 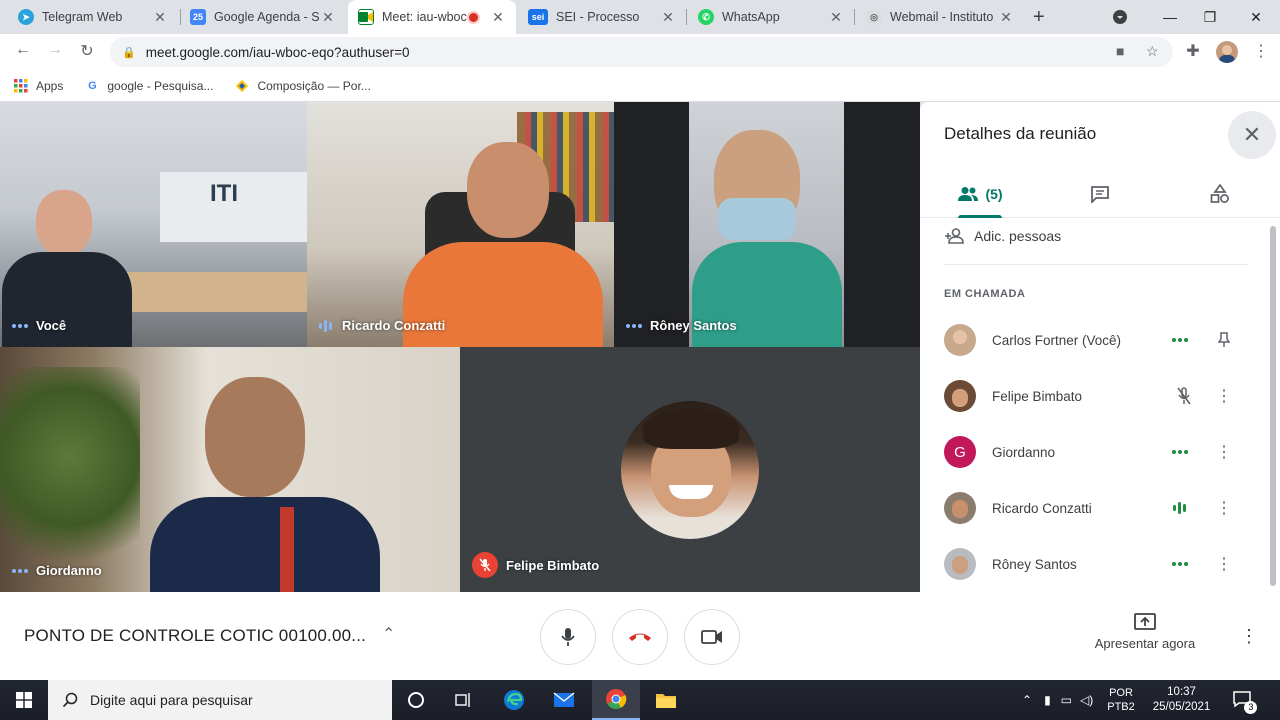 I want to click on mail-icon, so click(x=564, y=700).